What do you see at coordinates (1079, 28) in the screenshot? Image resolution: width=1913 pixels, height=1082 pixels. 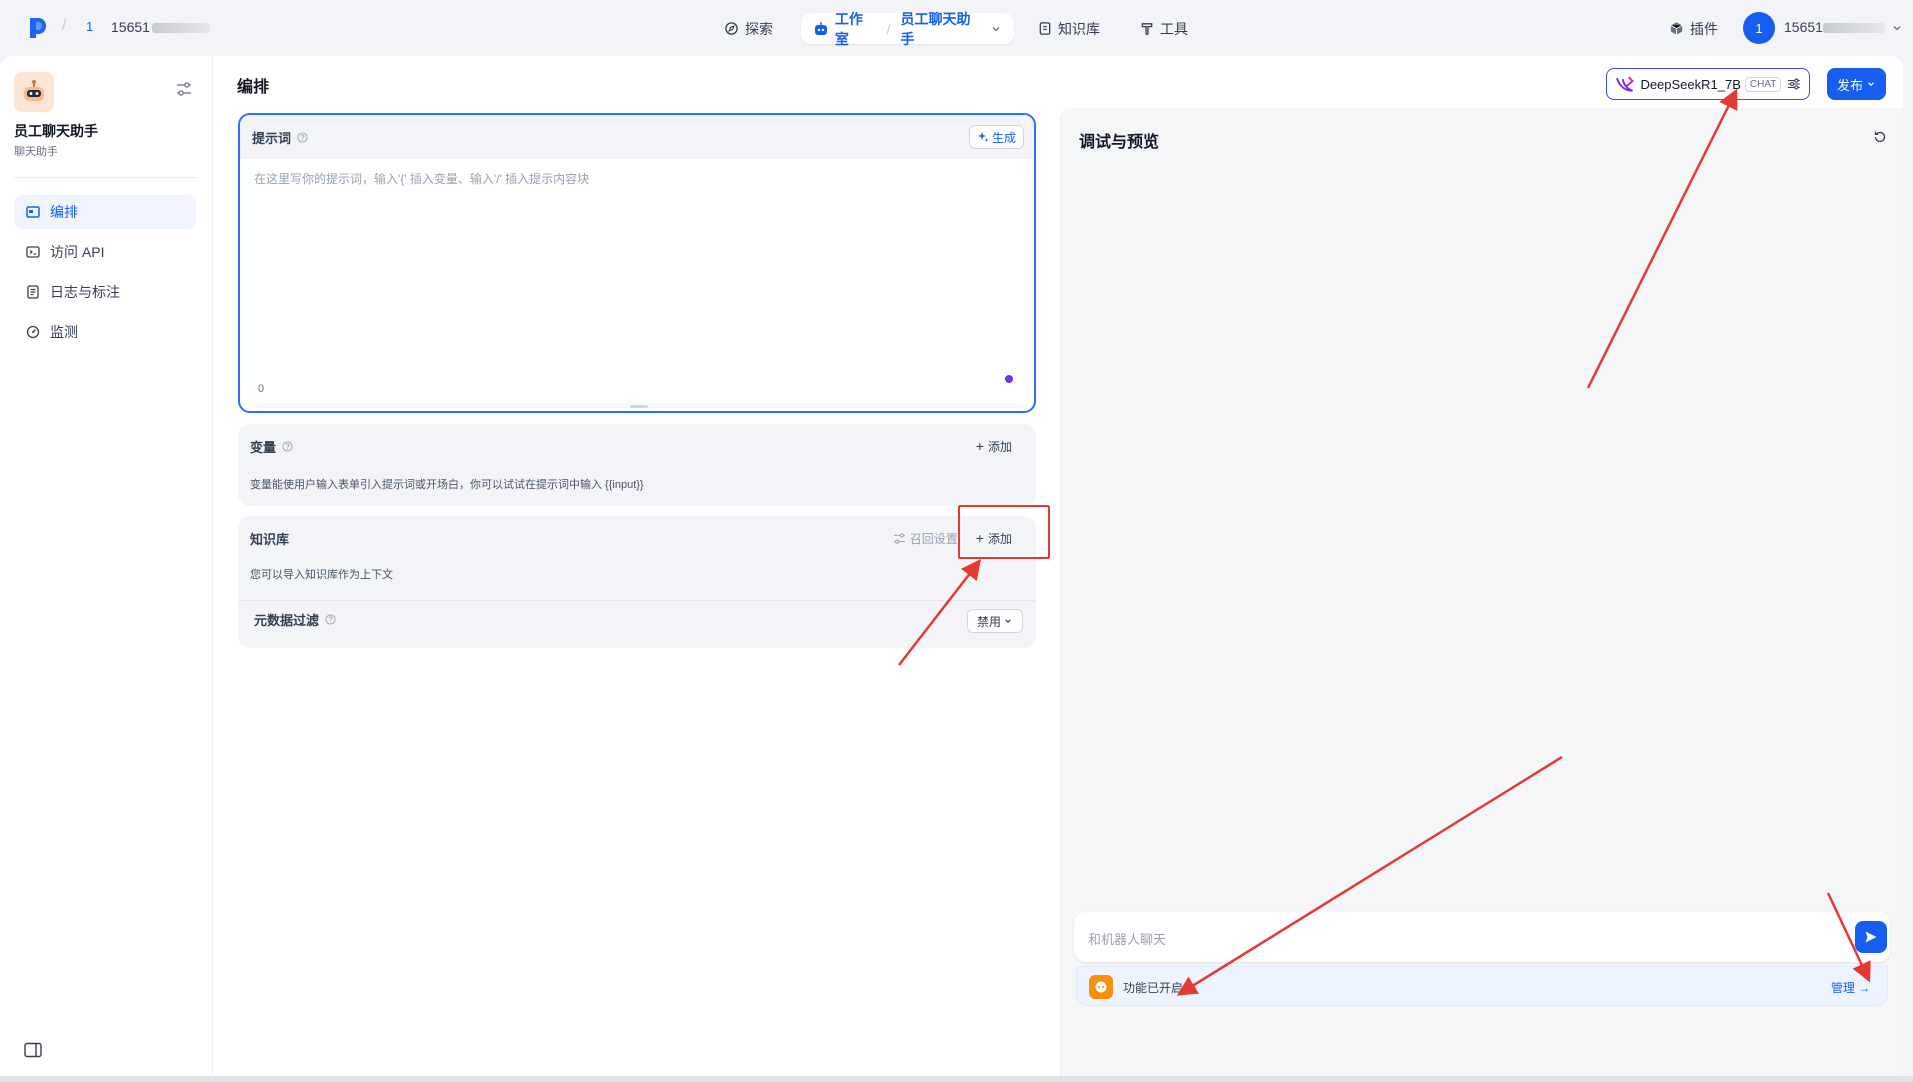 I see `nav-knowledge-label: 知识库` at bounding box center [1079, 28].